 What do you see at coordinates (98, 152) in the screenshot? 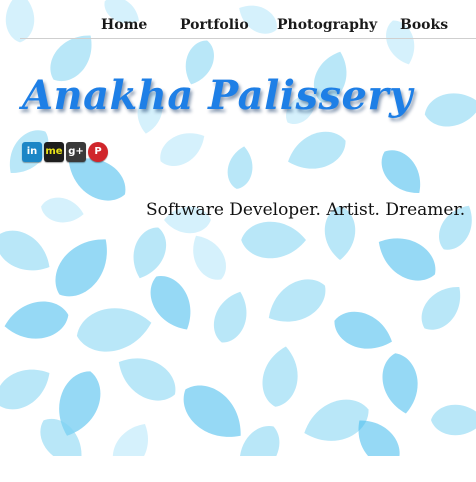
I see `pinterest-icon: P` at bounding box center [98, 152].